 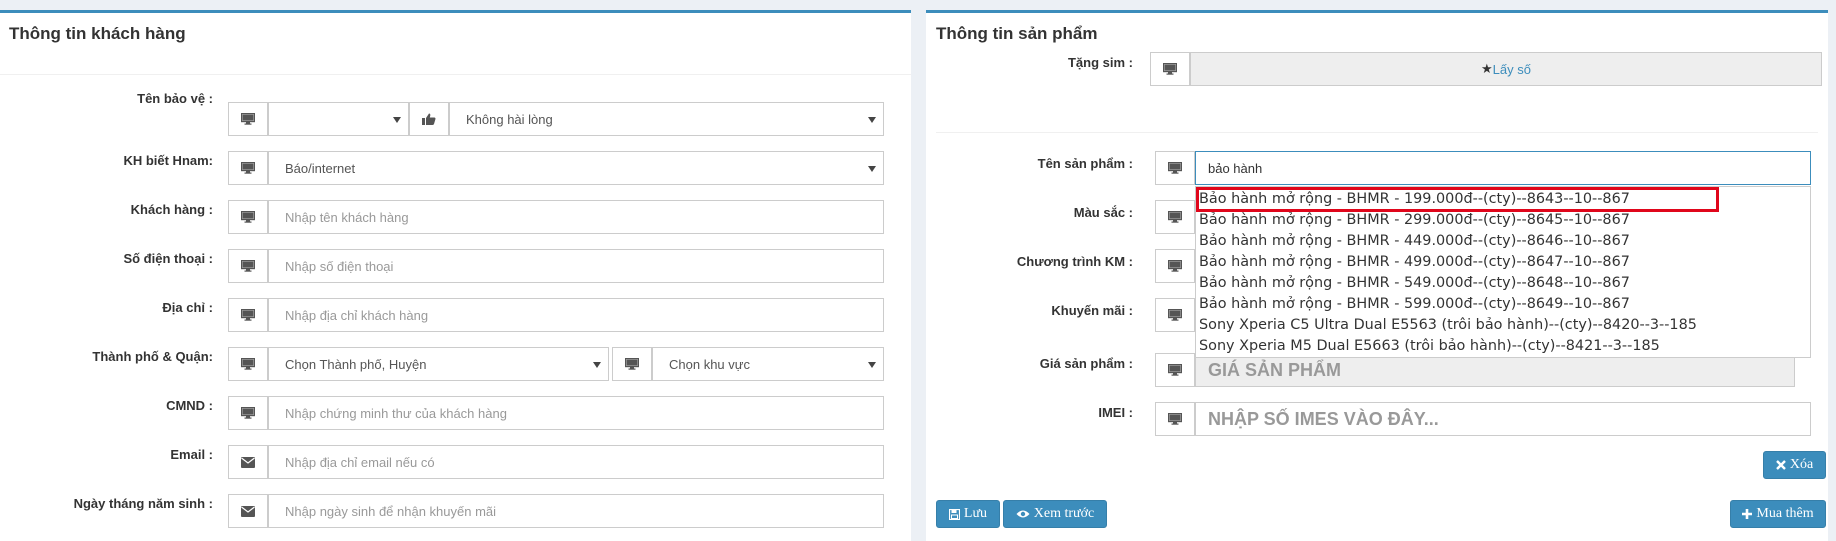 I want to click on customer-panel-title: Thông tin khách hàng, so click(x=97, y=33).